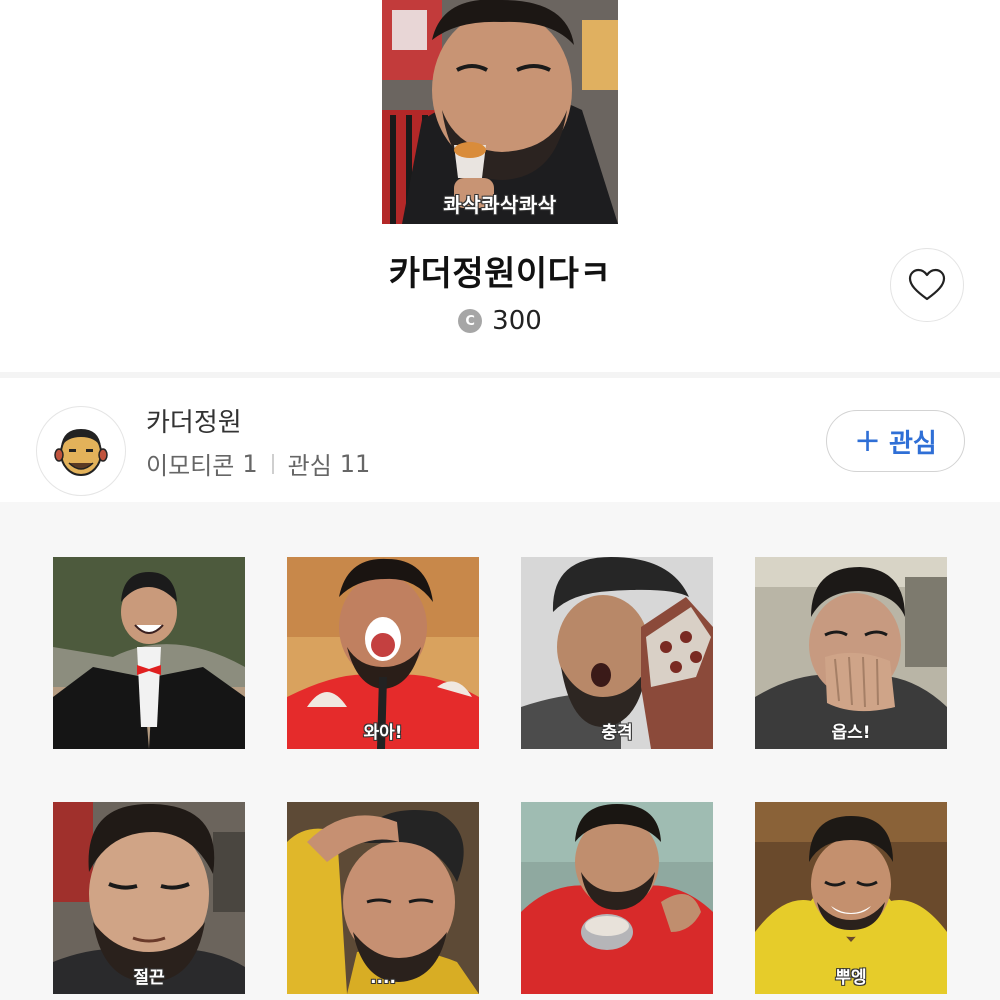 Image resolution: width=1000 pixels, height=1000 pixels. What do you see at coordinates (851, 898) in the screenshot?
I see `sticker-item: 뿌엥` at bounding box center [851, 898].